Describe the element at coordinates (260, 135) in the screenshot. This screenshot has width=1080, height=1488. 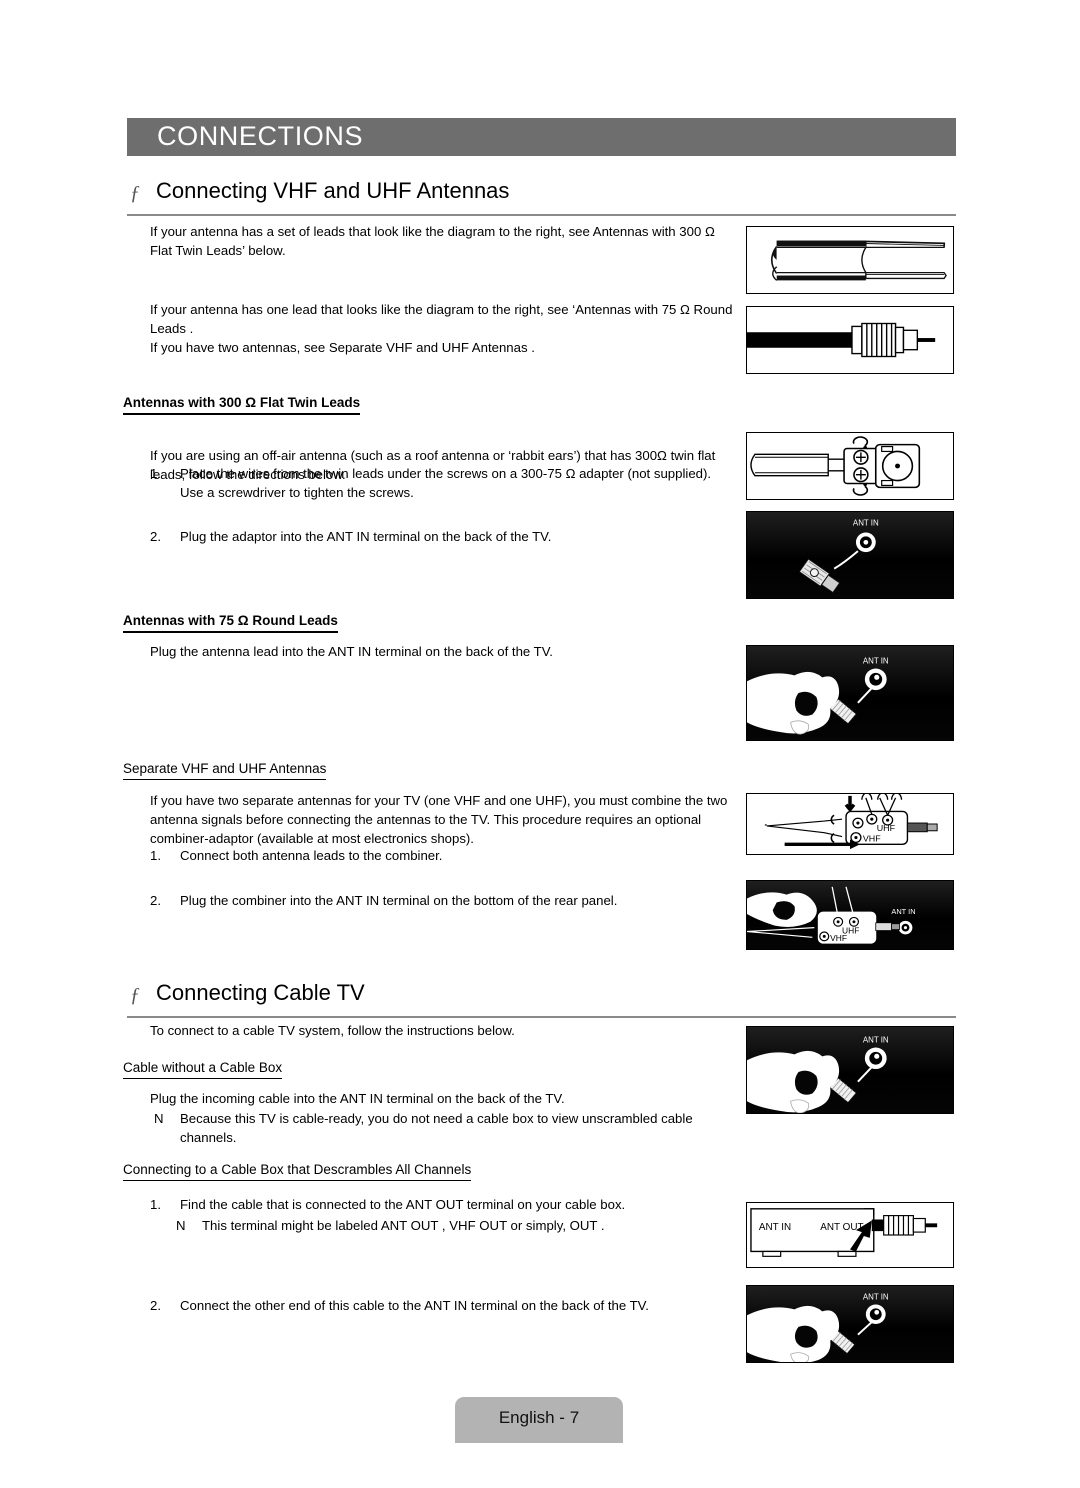
I see `chapter-title: CONNECTIONS` at that location.